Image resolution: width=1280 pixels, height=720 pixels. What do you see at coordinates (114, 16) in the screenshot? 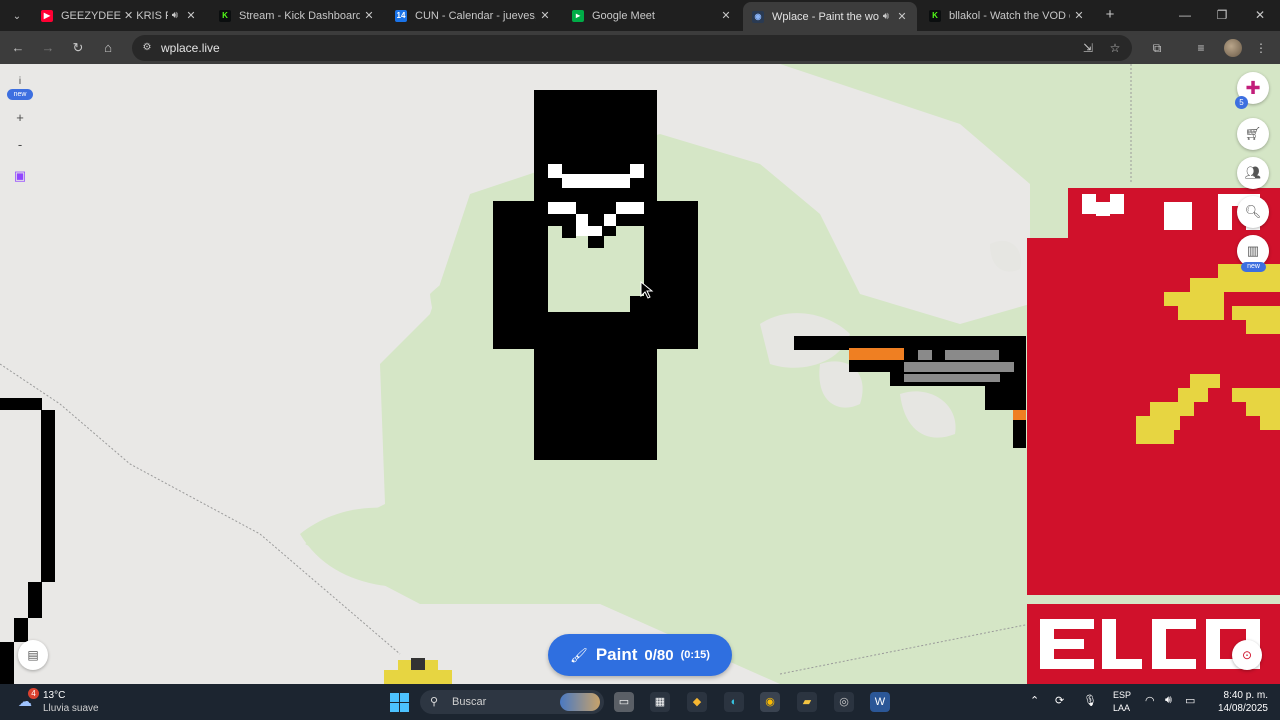
I see `tab-title: GEEZYDEE ✕ KRIS R` at bounding box center [114, 16].